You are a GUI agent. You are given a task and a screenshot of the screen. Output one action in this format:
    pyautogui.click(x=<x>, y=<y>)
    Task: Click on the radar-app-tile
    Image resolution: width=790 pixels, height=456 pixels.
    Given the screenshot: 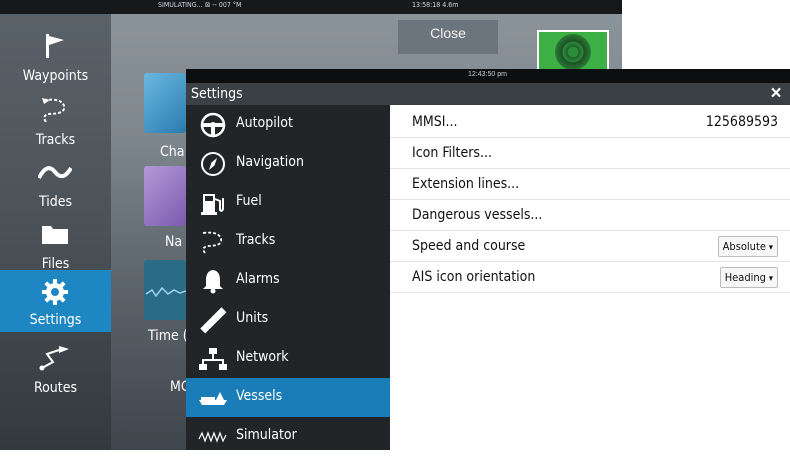 What is the action you would take?
    pyautogui.click(x=573, y=52)
    